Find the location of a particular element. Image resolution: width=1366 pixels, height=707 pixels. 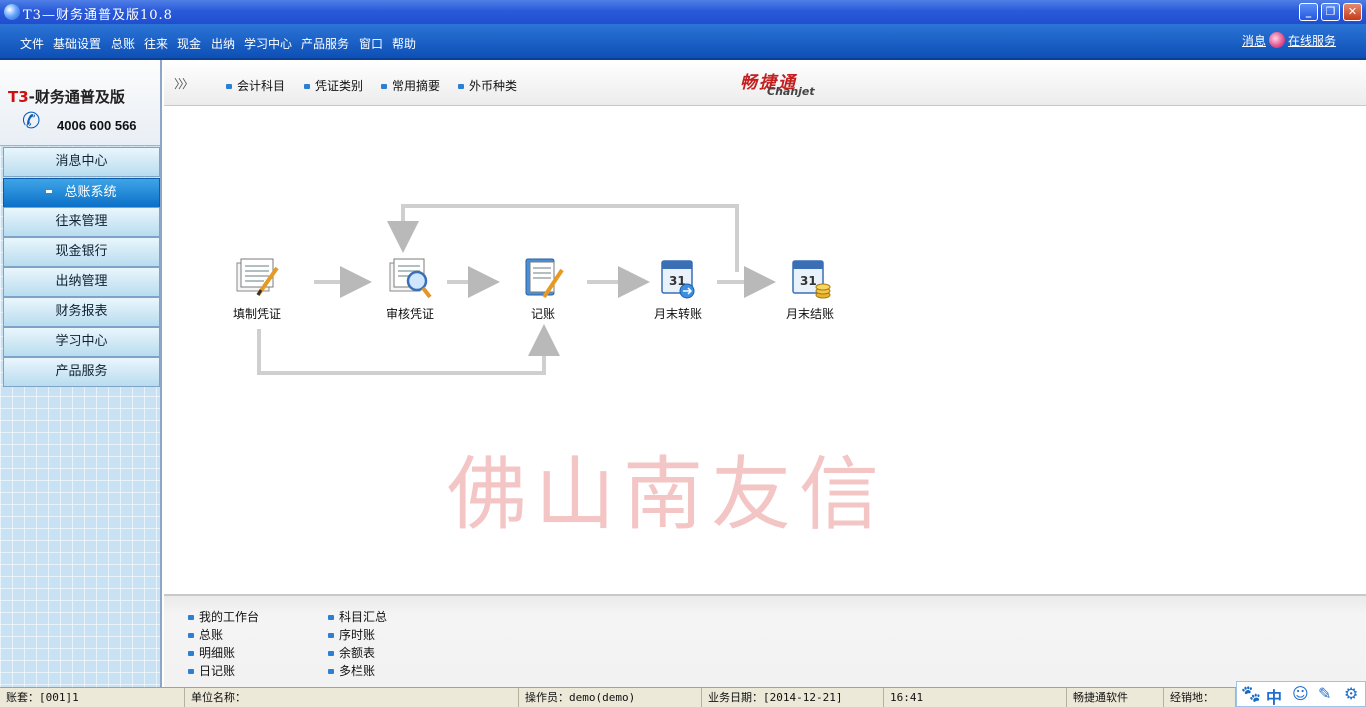

link-voucher-types: 凭证类别 is located at coordinates (333, 85).